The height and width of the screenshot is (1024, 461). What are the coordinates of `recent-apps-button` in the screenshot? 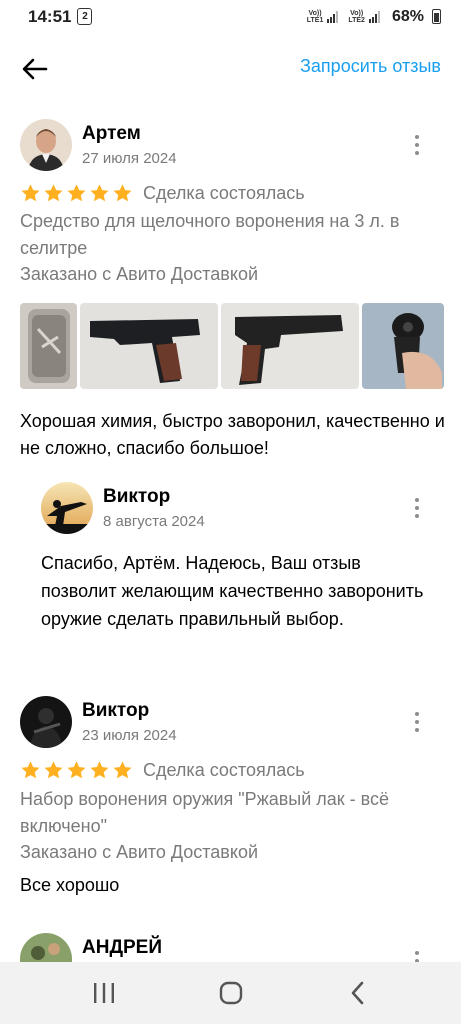 It's located at (104, 993).